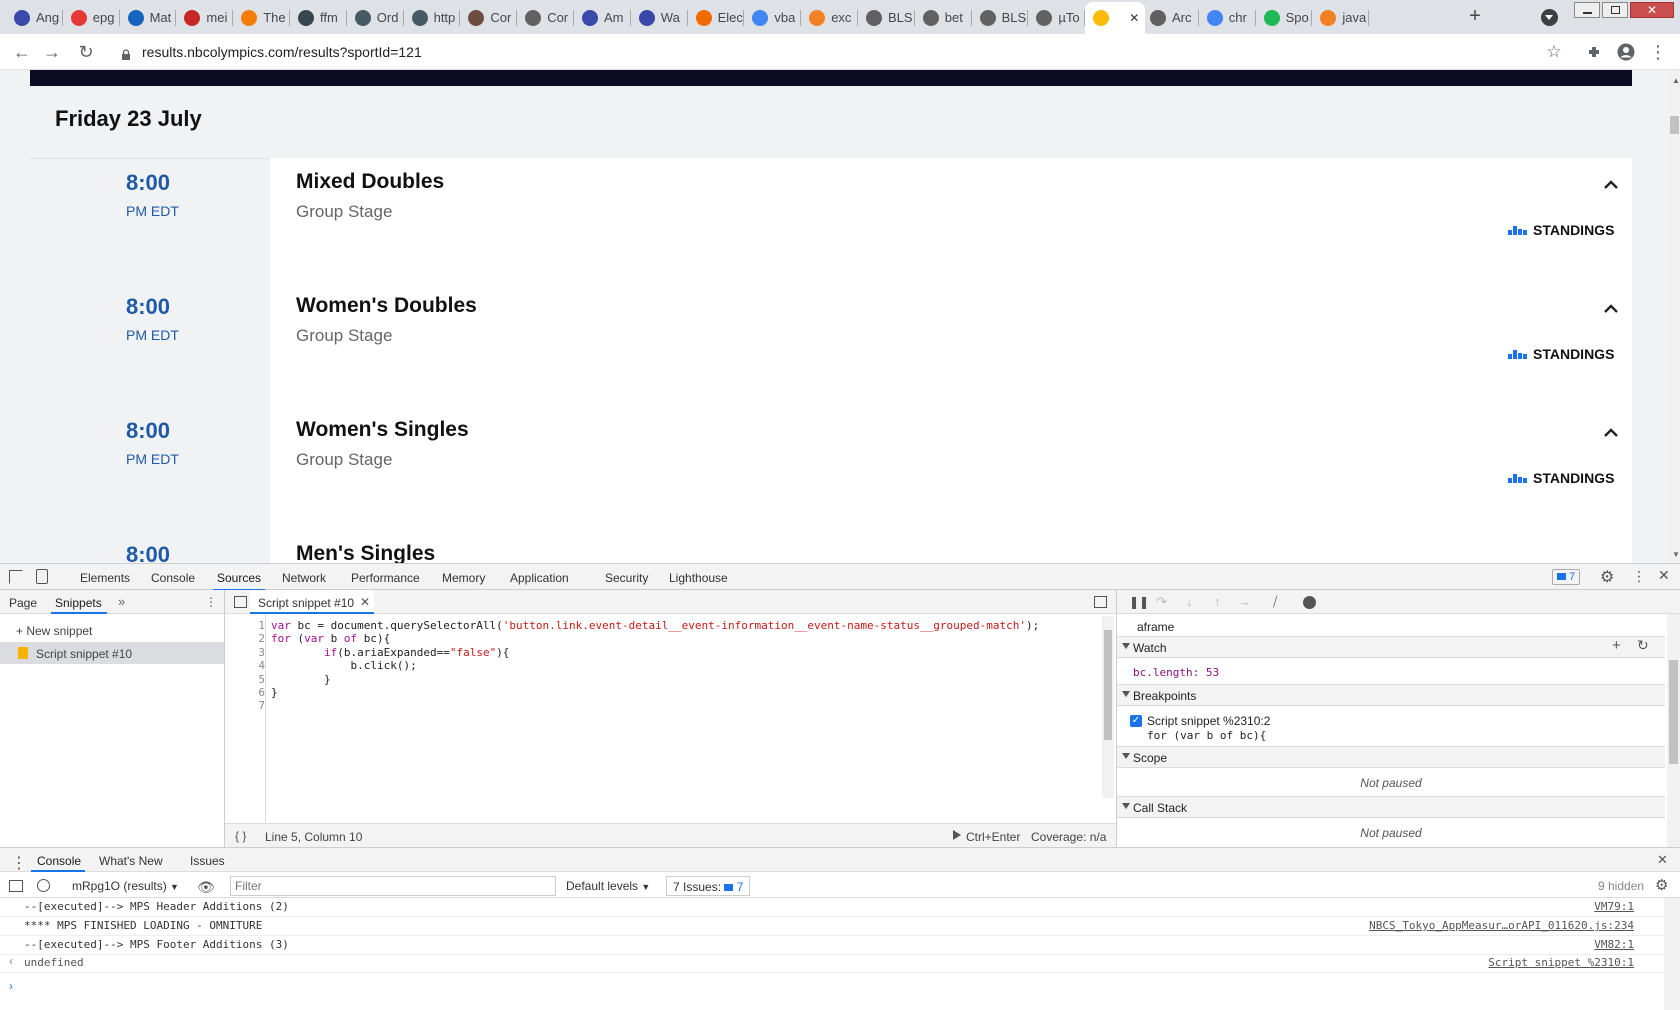 This screenshot has width=1680, height=1010. Describe the element at coordinates (1664, 575) in the screenshot. I see `close-devtools-icon: ✕` at that location.